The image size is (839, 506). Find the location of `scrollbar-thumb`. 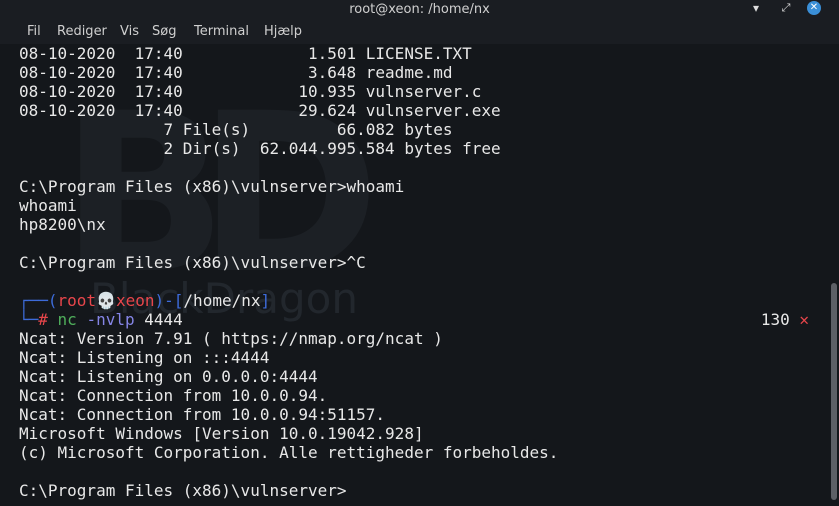

scrollbar-thumb is located at coordinates (834, 391).